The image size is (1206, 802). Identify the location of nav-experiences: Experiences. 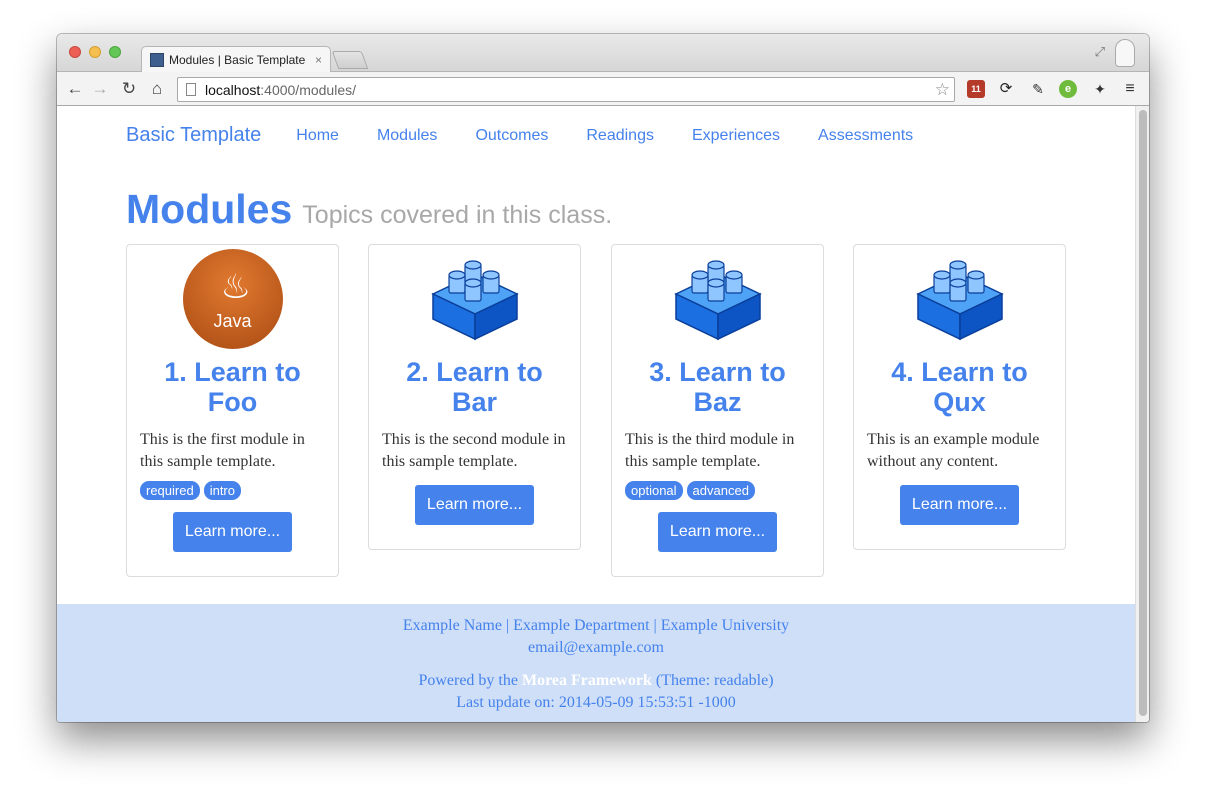
(736, 136).